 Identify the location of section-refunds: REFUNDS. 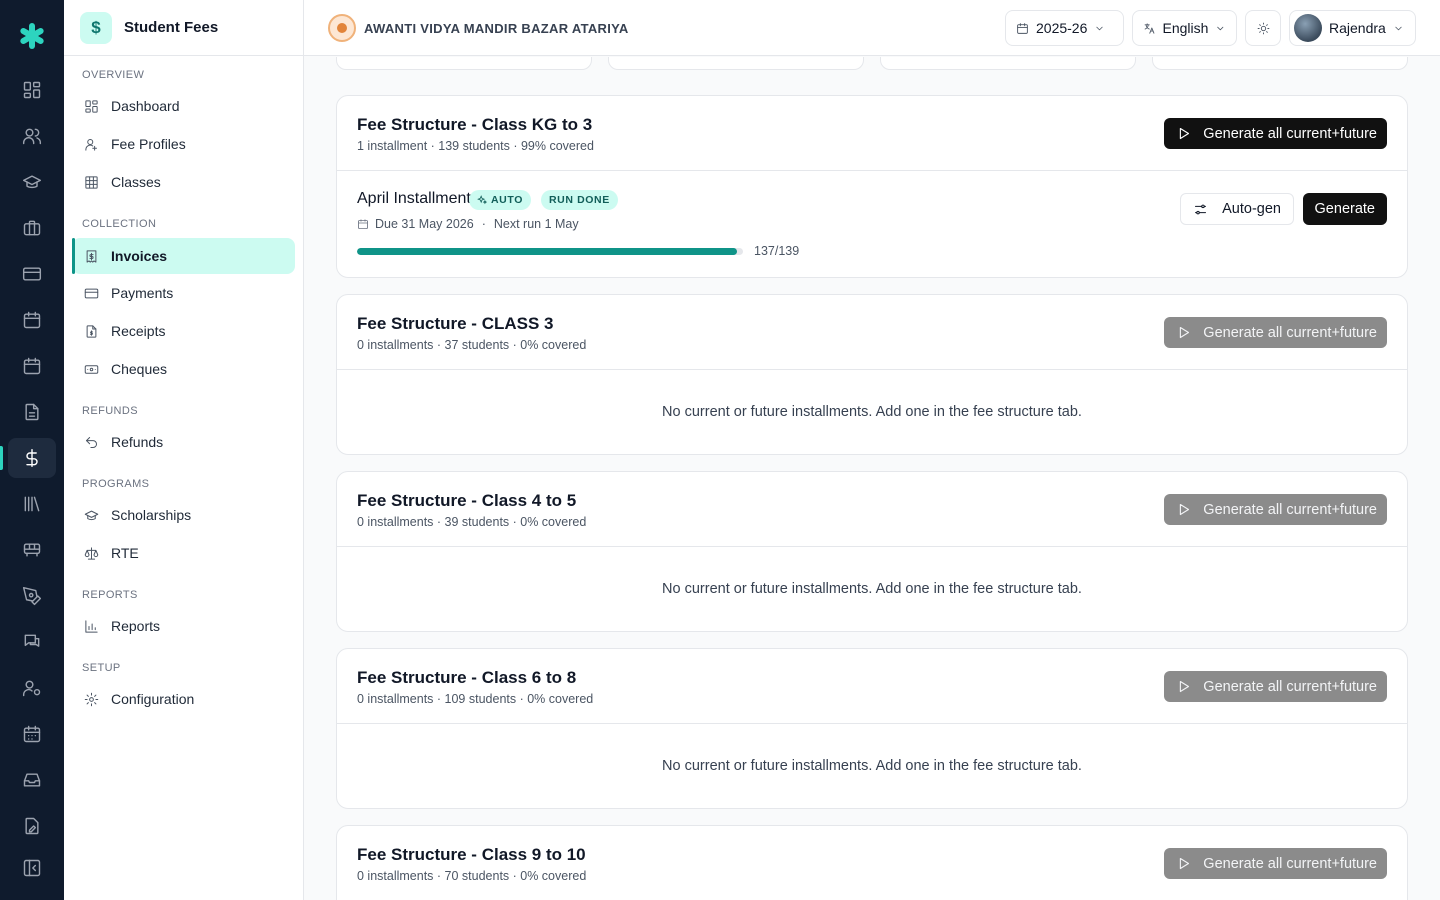
(110, 411).